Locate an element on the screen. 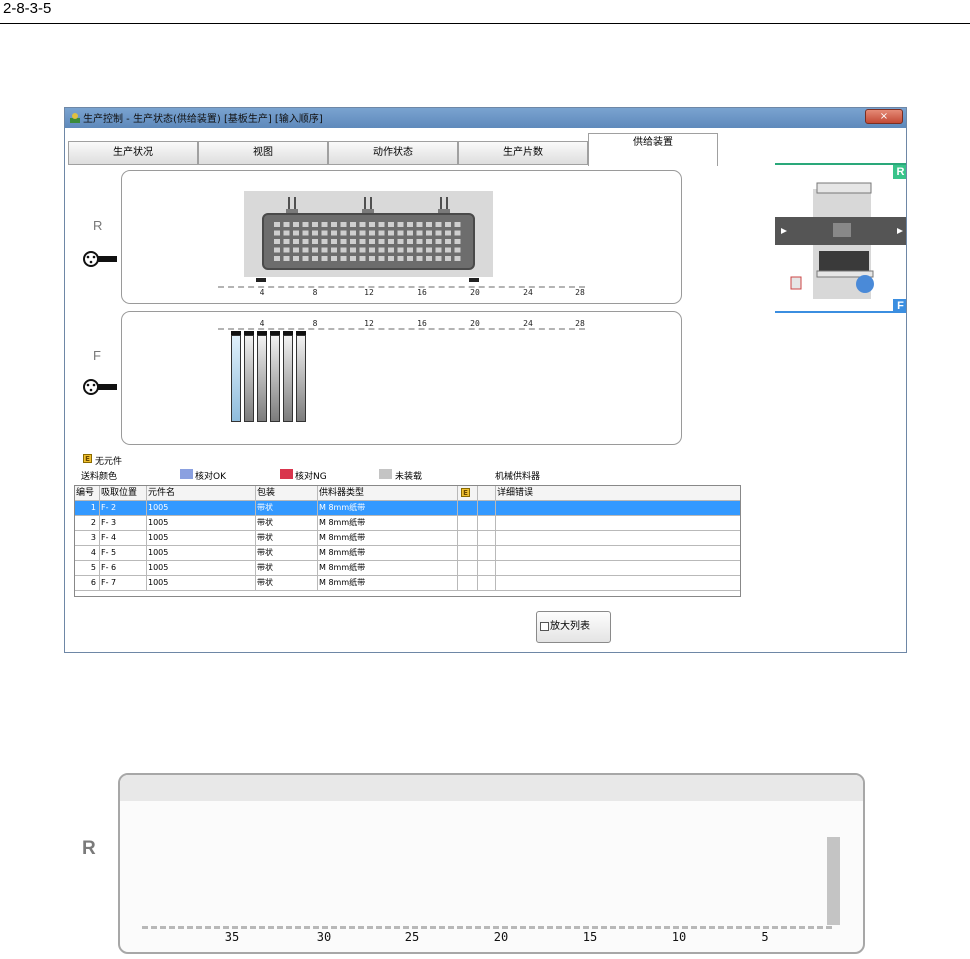 This screenshot has width=970, height=959. row-blank is located at coordinates (487, 523).